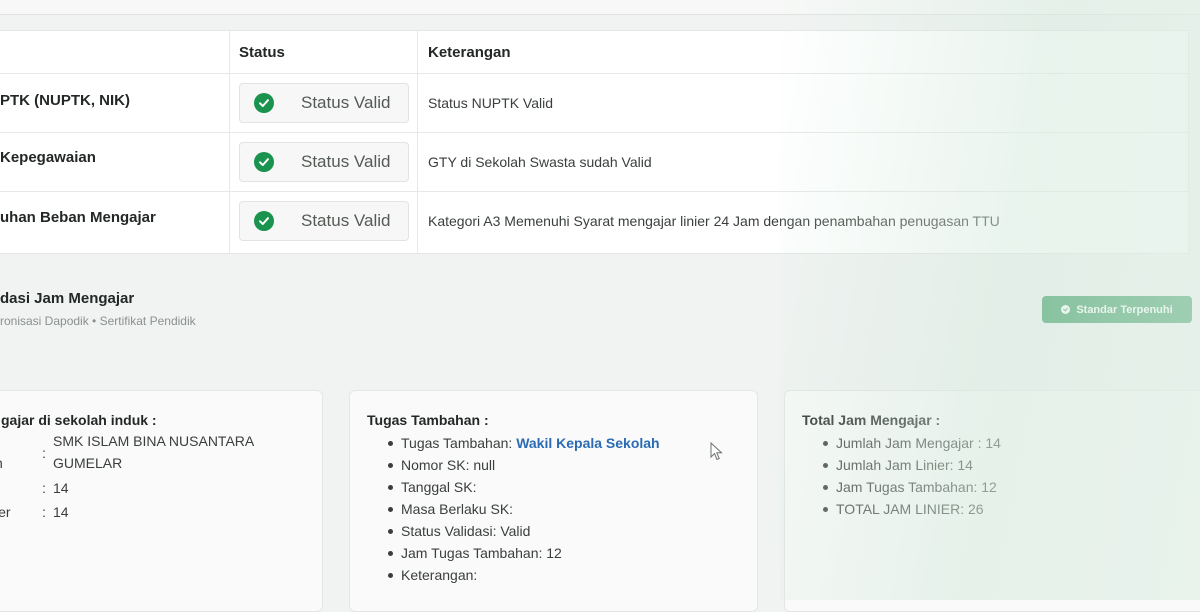 The image size is (1200, 612). I want to click on list-item: TOTAL JAM LINIER: 26, so click(912, 509).